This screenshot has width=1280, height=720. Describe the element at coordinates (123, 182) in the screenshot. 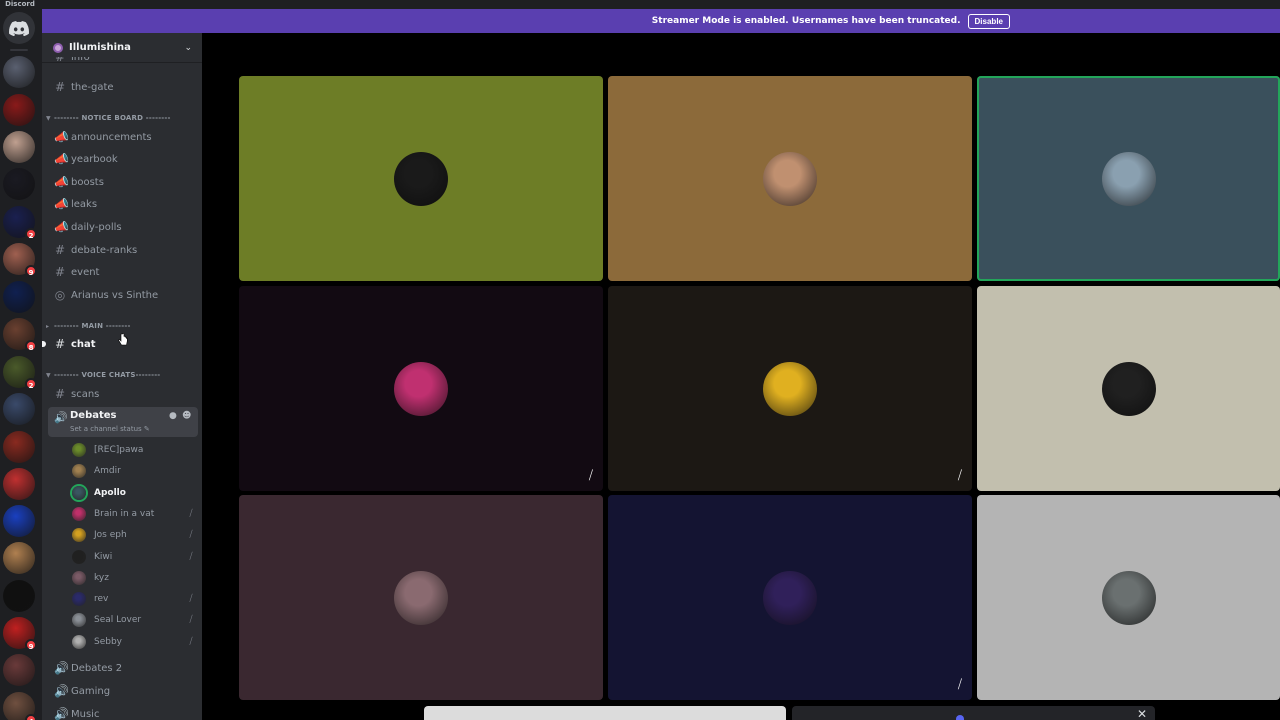

I see `channel-boosts: 📣 boosts` at that location.